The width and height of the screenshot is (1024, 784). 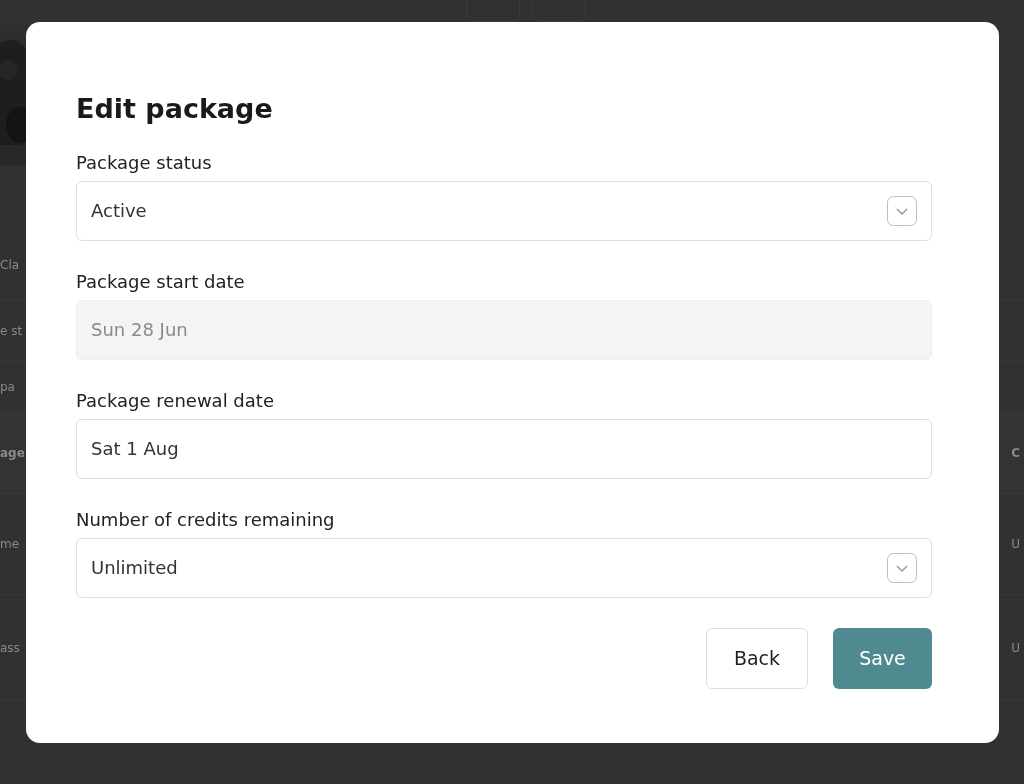 I want to click on table-cell: pa, so click(x=7, y=387).